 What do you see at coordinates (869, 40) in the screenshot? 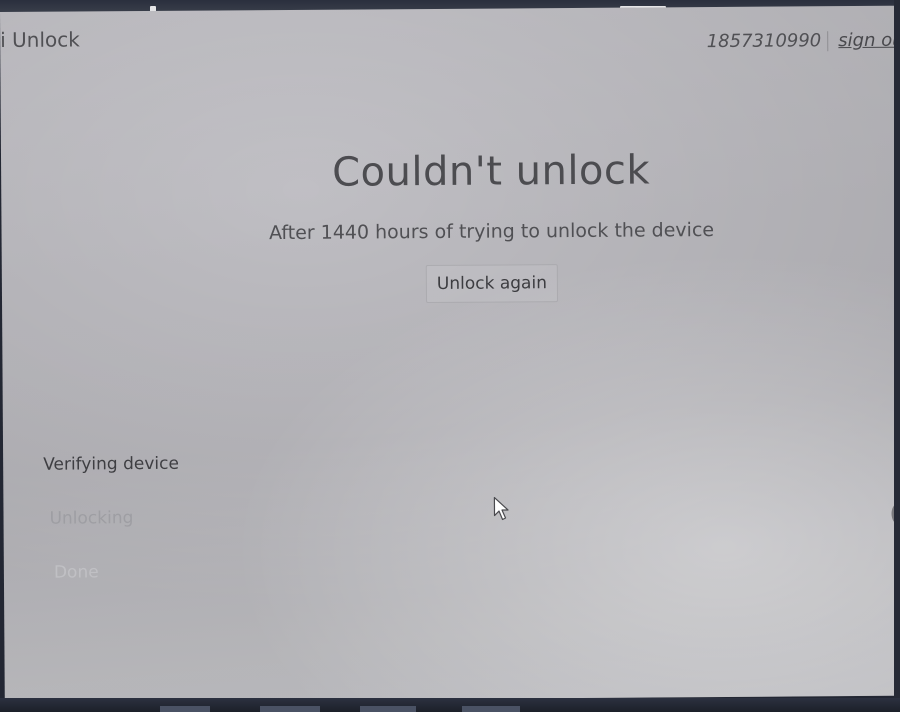
I see `sign-out-link: sign out` at bounding box center [869, 40].